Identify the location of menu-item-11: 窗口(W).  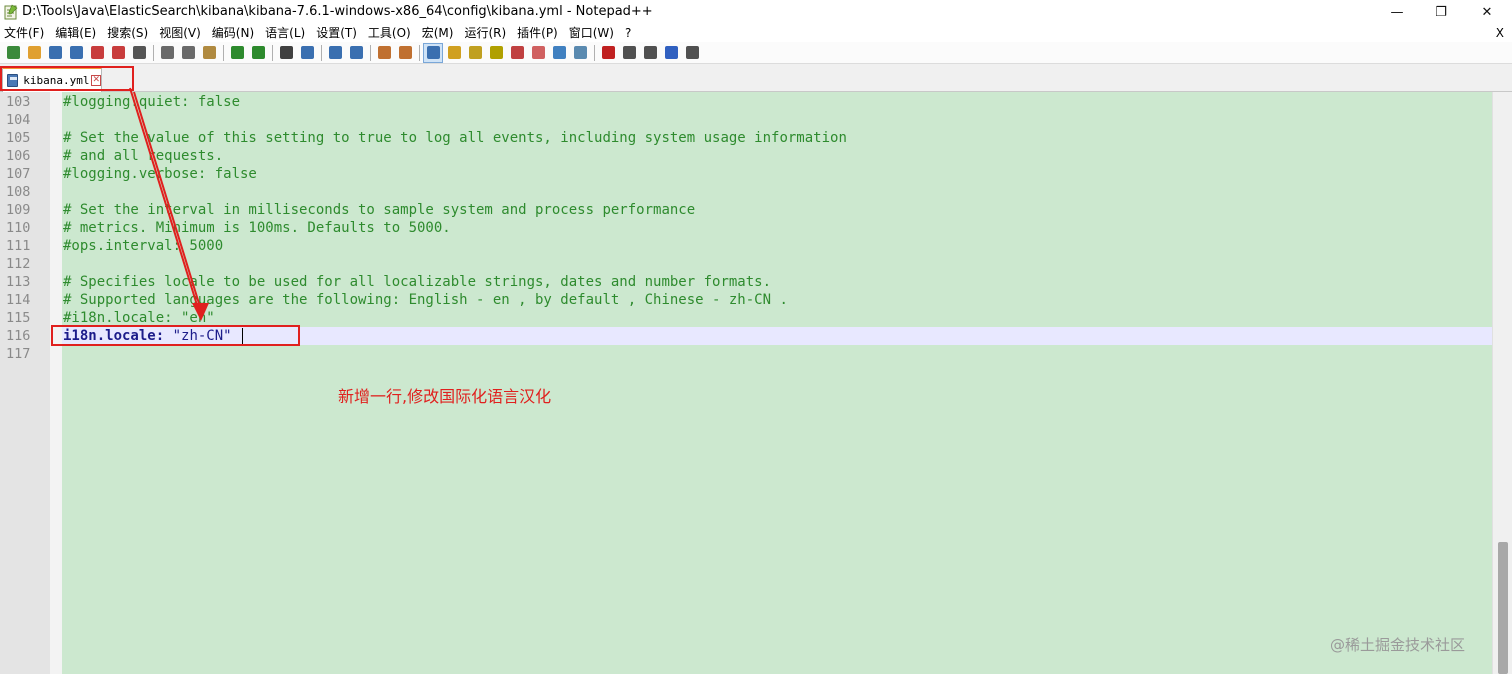
(591, 33).